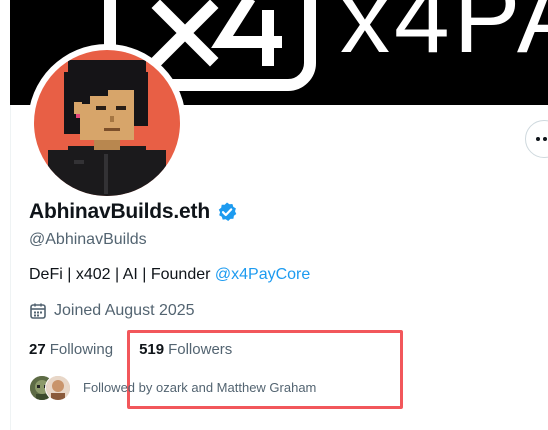 The width and height of the screenshot is (548, 430). Describe the element at coordinates (200, 387) in the screenshot. I see `followed-by-text: Followed by ozark and Matthew Graham` at that location.